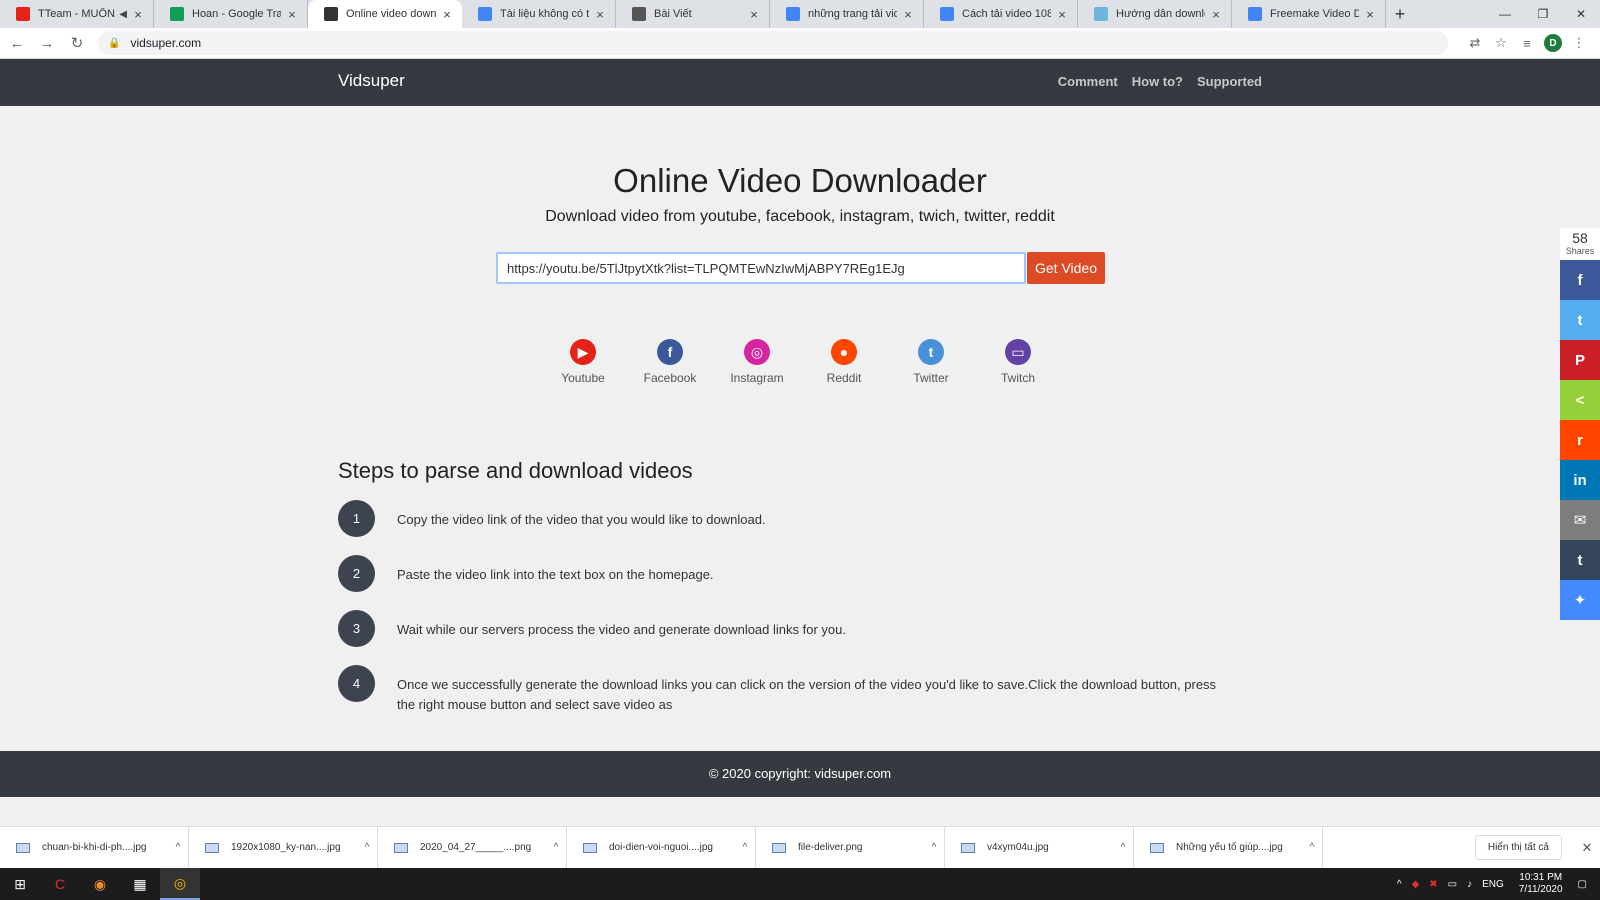 The height and width of the screenshot is (900, 1600). I want to click on app-launcher-icon: ▦, so click(140, 884).